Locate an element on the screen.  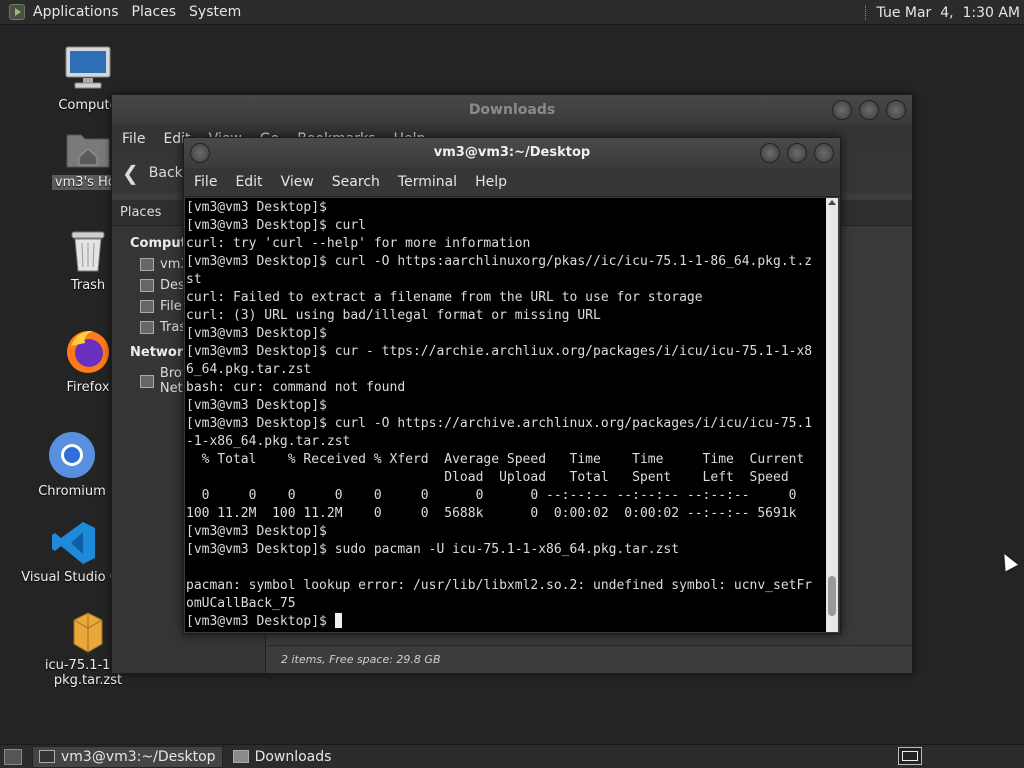
home-folder-icon is located at coordinates (88, 151).